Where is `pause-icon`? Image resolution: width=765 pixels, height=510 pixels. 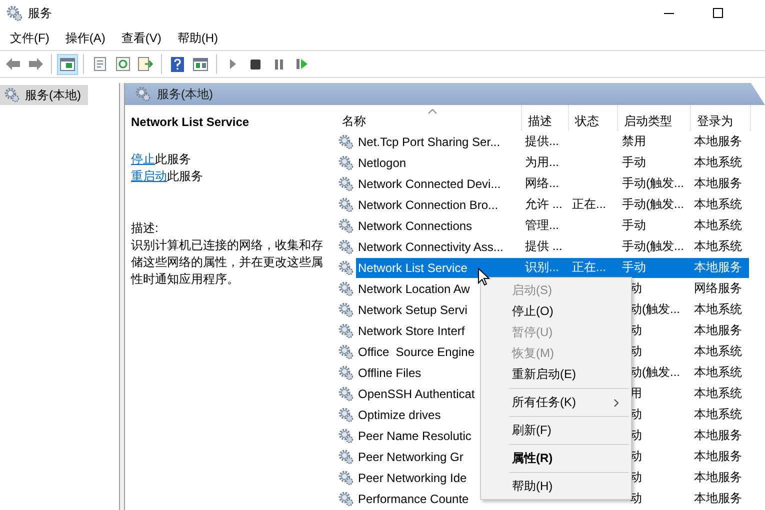 pause-icon is located at coordinates (279, 64).